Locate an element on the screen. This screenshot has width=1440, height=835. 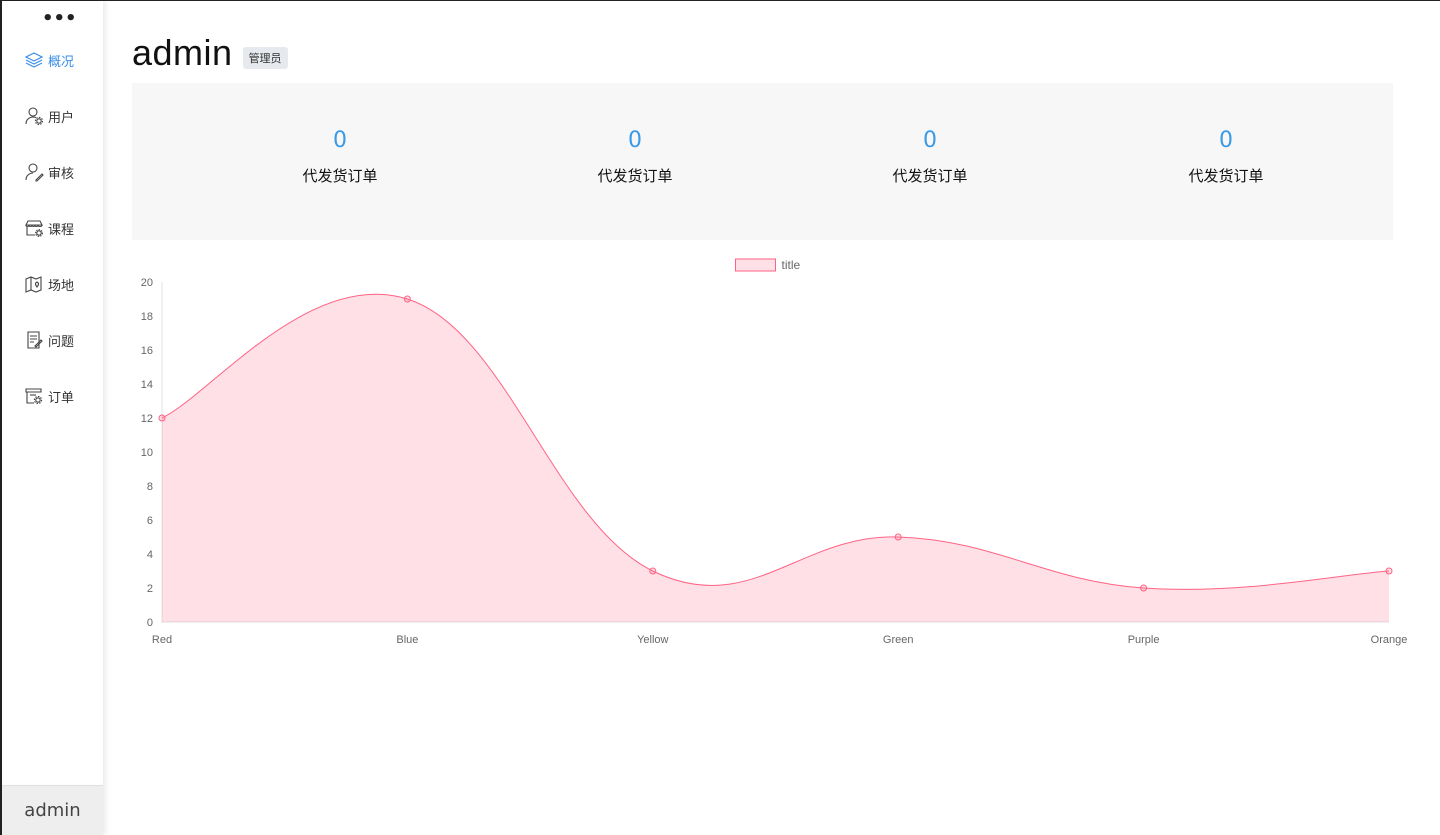
x-tick-label: Yellow is located at coordinates (652, 640).